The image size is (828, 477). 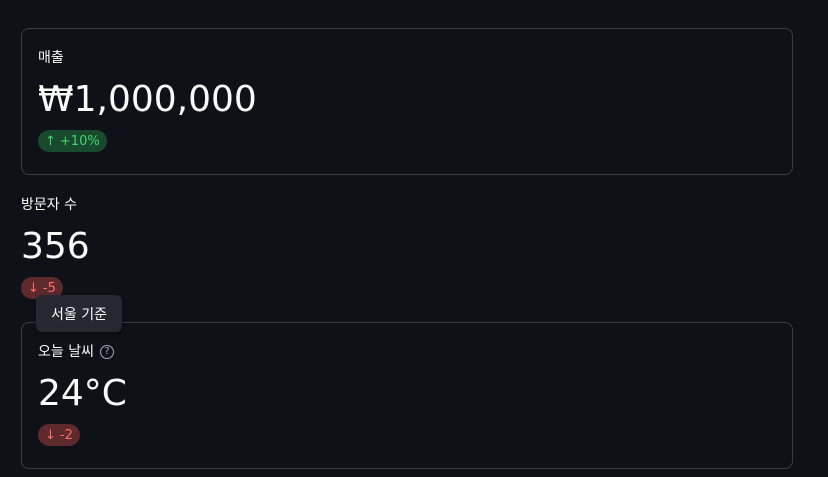 I want to click on metric-delta: ↓ -2, so click(x=59, y=435).